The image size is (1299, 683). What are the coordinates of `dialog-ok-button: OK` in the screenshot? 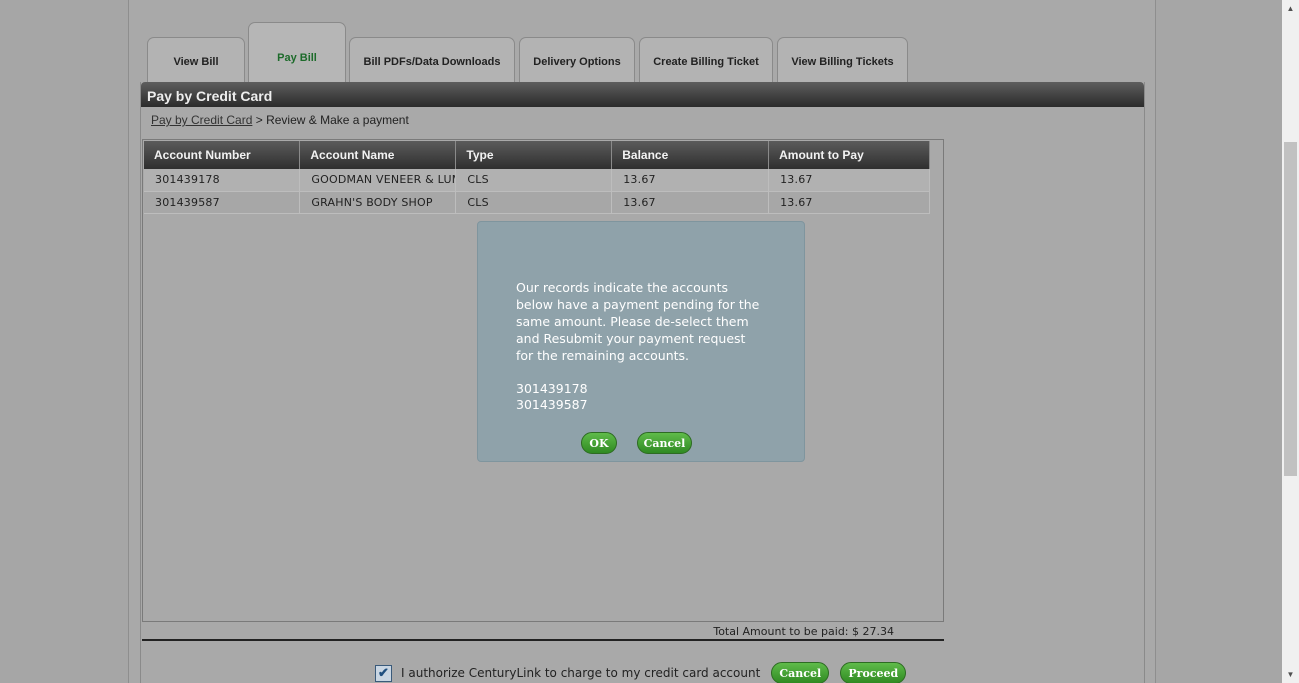 It's located at (599, 443).